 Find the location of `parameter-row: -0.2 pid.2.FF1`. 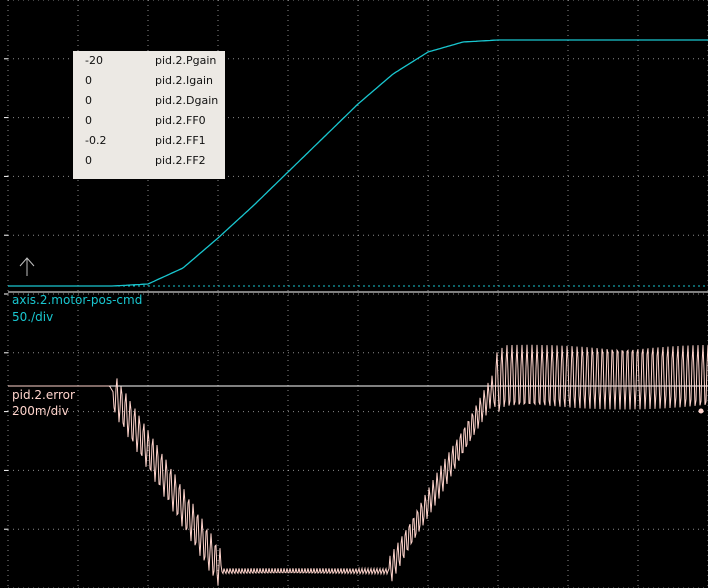

parameter-row: -0.2 pid.2.FF1 is located at coordinates (149, 141).